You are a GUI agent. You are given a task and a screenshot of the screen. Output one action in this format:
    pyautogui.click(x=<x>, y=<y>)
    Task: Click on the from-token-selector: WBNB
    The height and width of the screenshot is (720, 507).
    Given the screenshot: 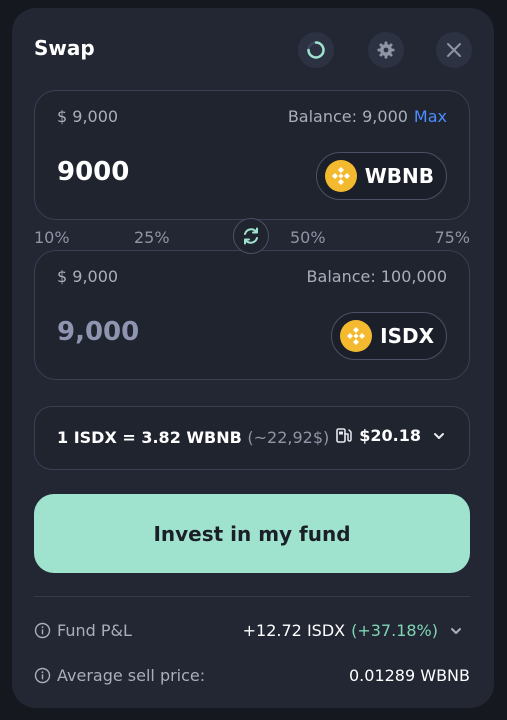 What is the action you would take?
    pyautogui.click(x=381, y=176)
    